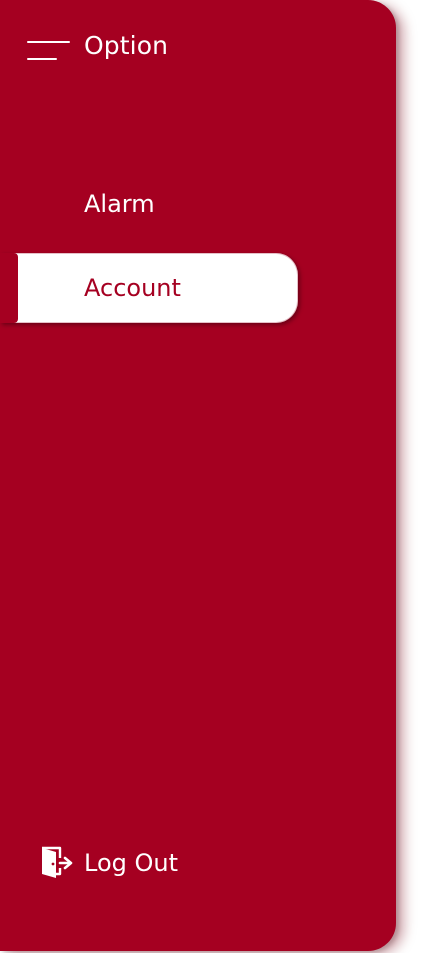 The image size is (426, 953). What do you see at coordinates (9, 288) in the screenshot?
I see `active-item-marker` at bounding box center [9, 288].